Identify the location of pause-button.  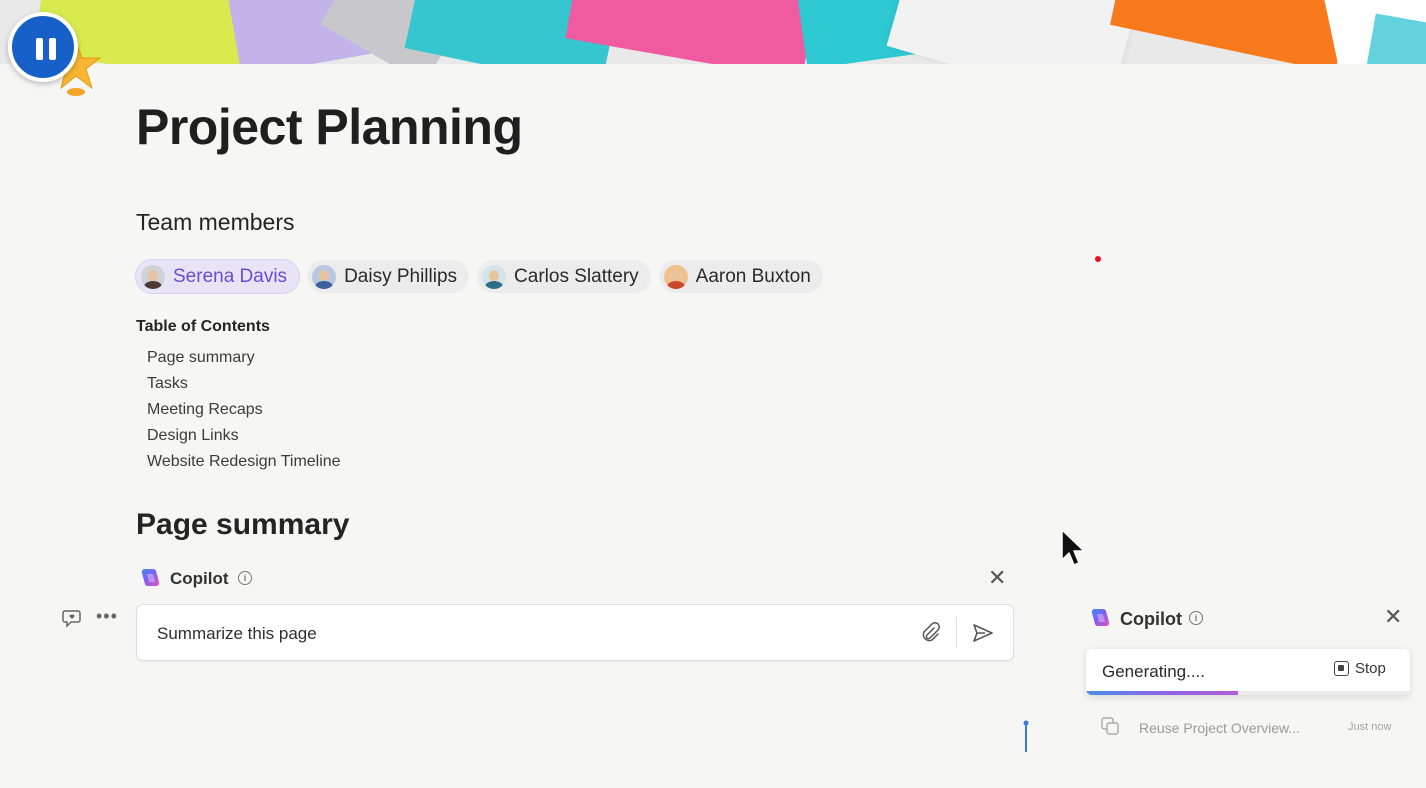
(43, 47).